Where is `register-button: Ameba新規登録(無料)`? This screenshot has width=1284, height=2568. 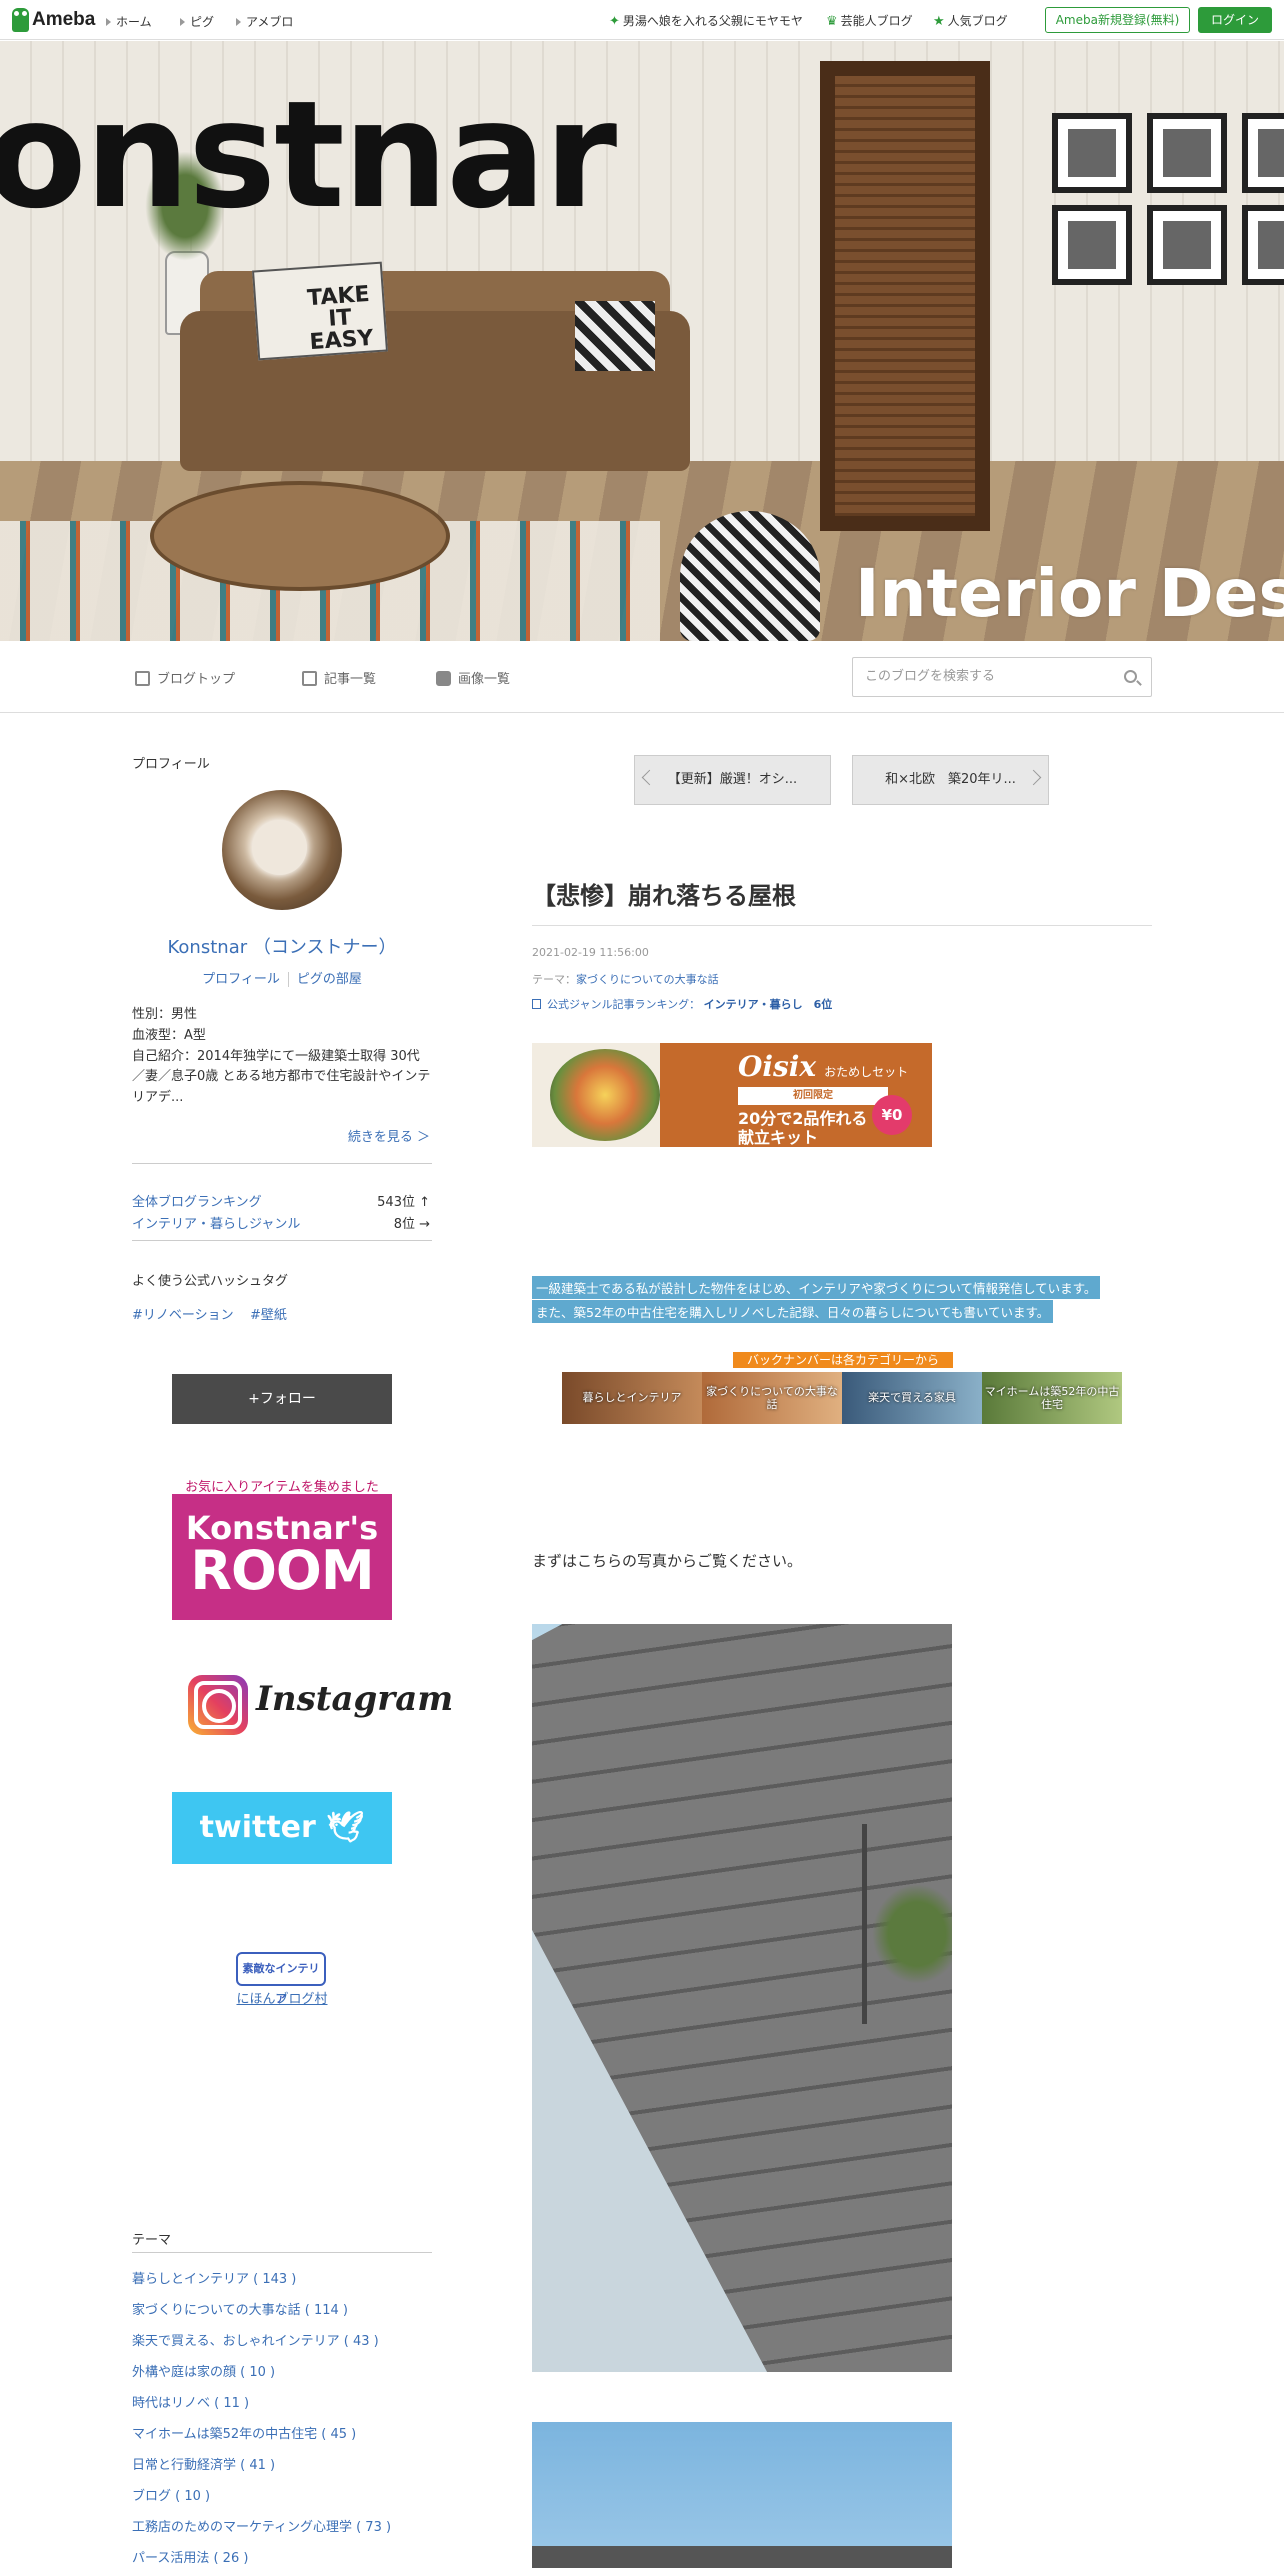 register-button: Ameba新規登録(無料) is located at coordinates (1117, 20).